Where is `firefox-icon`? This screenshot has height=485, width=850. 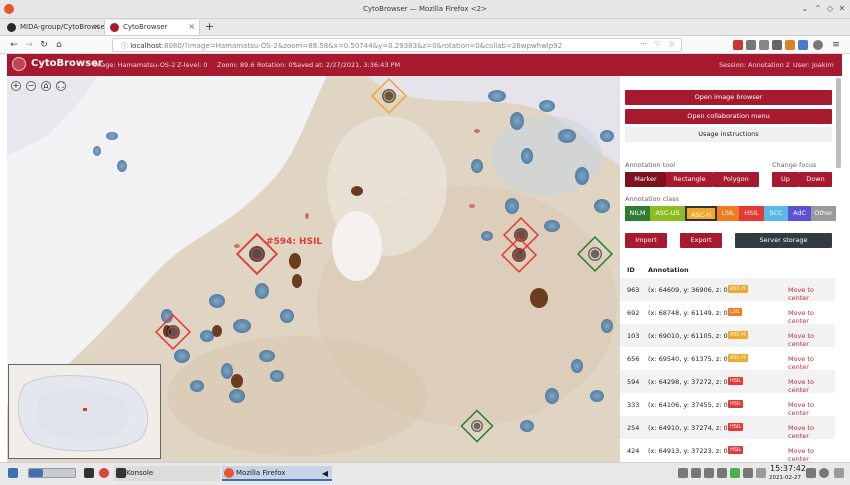 firefox-icon is located at coordinates (229, 473).